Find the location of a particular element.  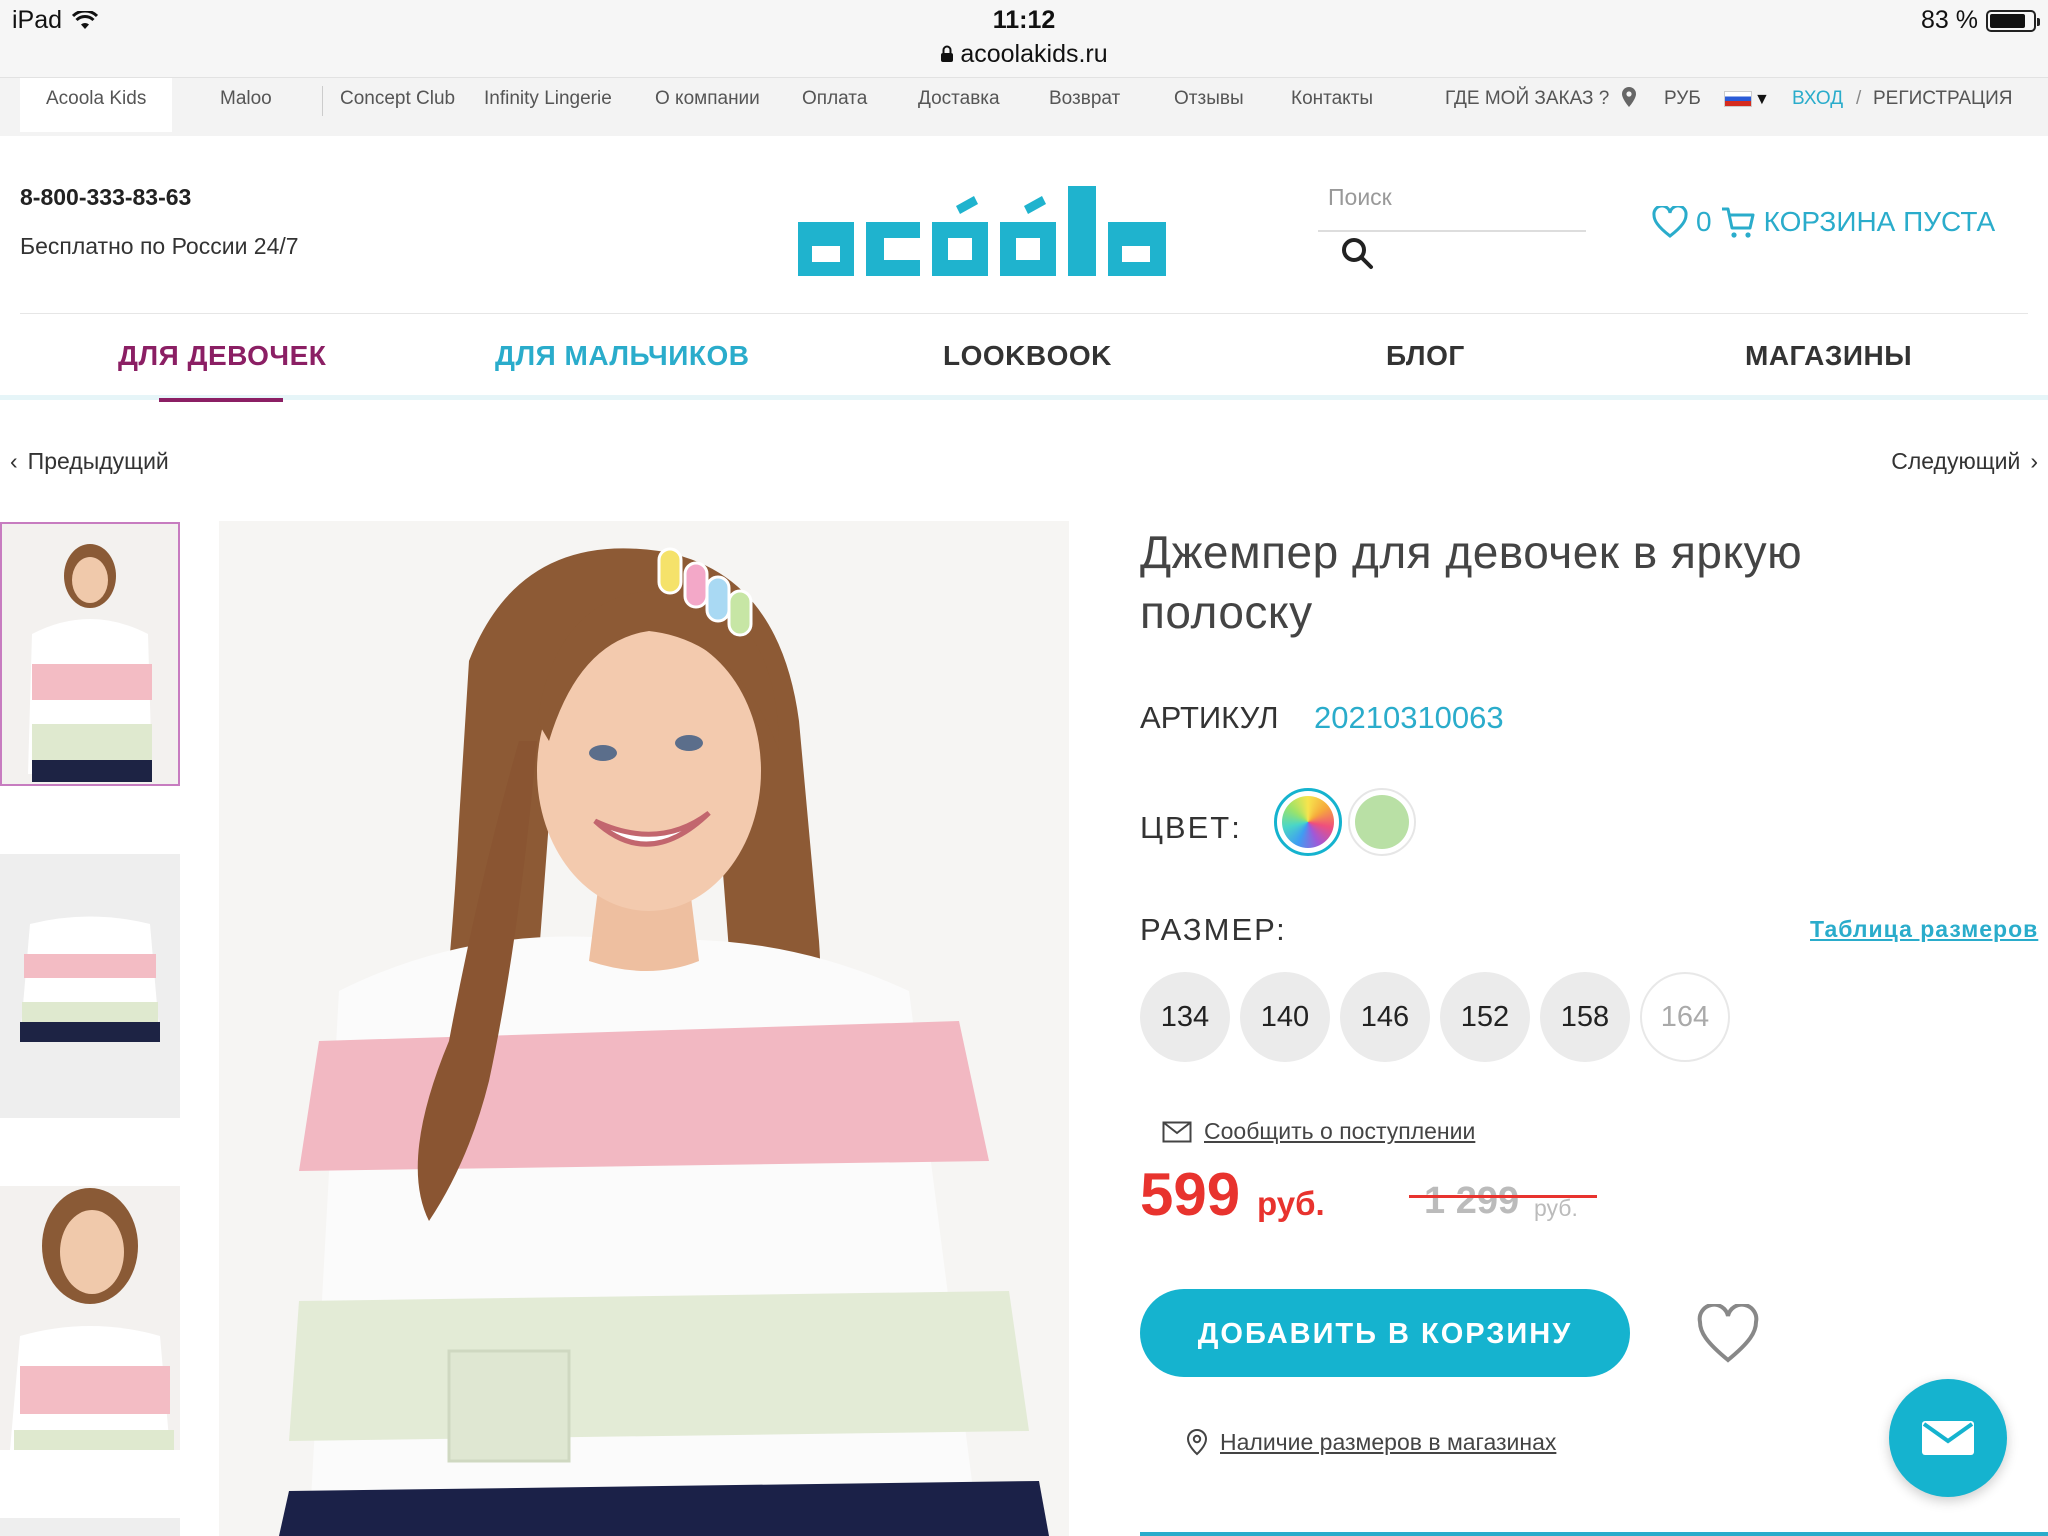

nav-girls: ДЛЯ ДЕВОЧЕК is located at coordinates (222, 356).